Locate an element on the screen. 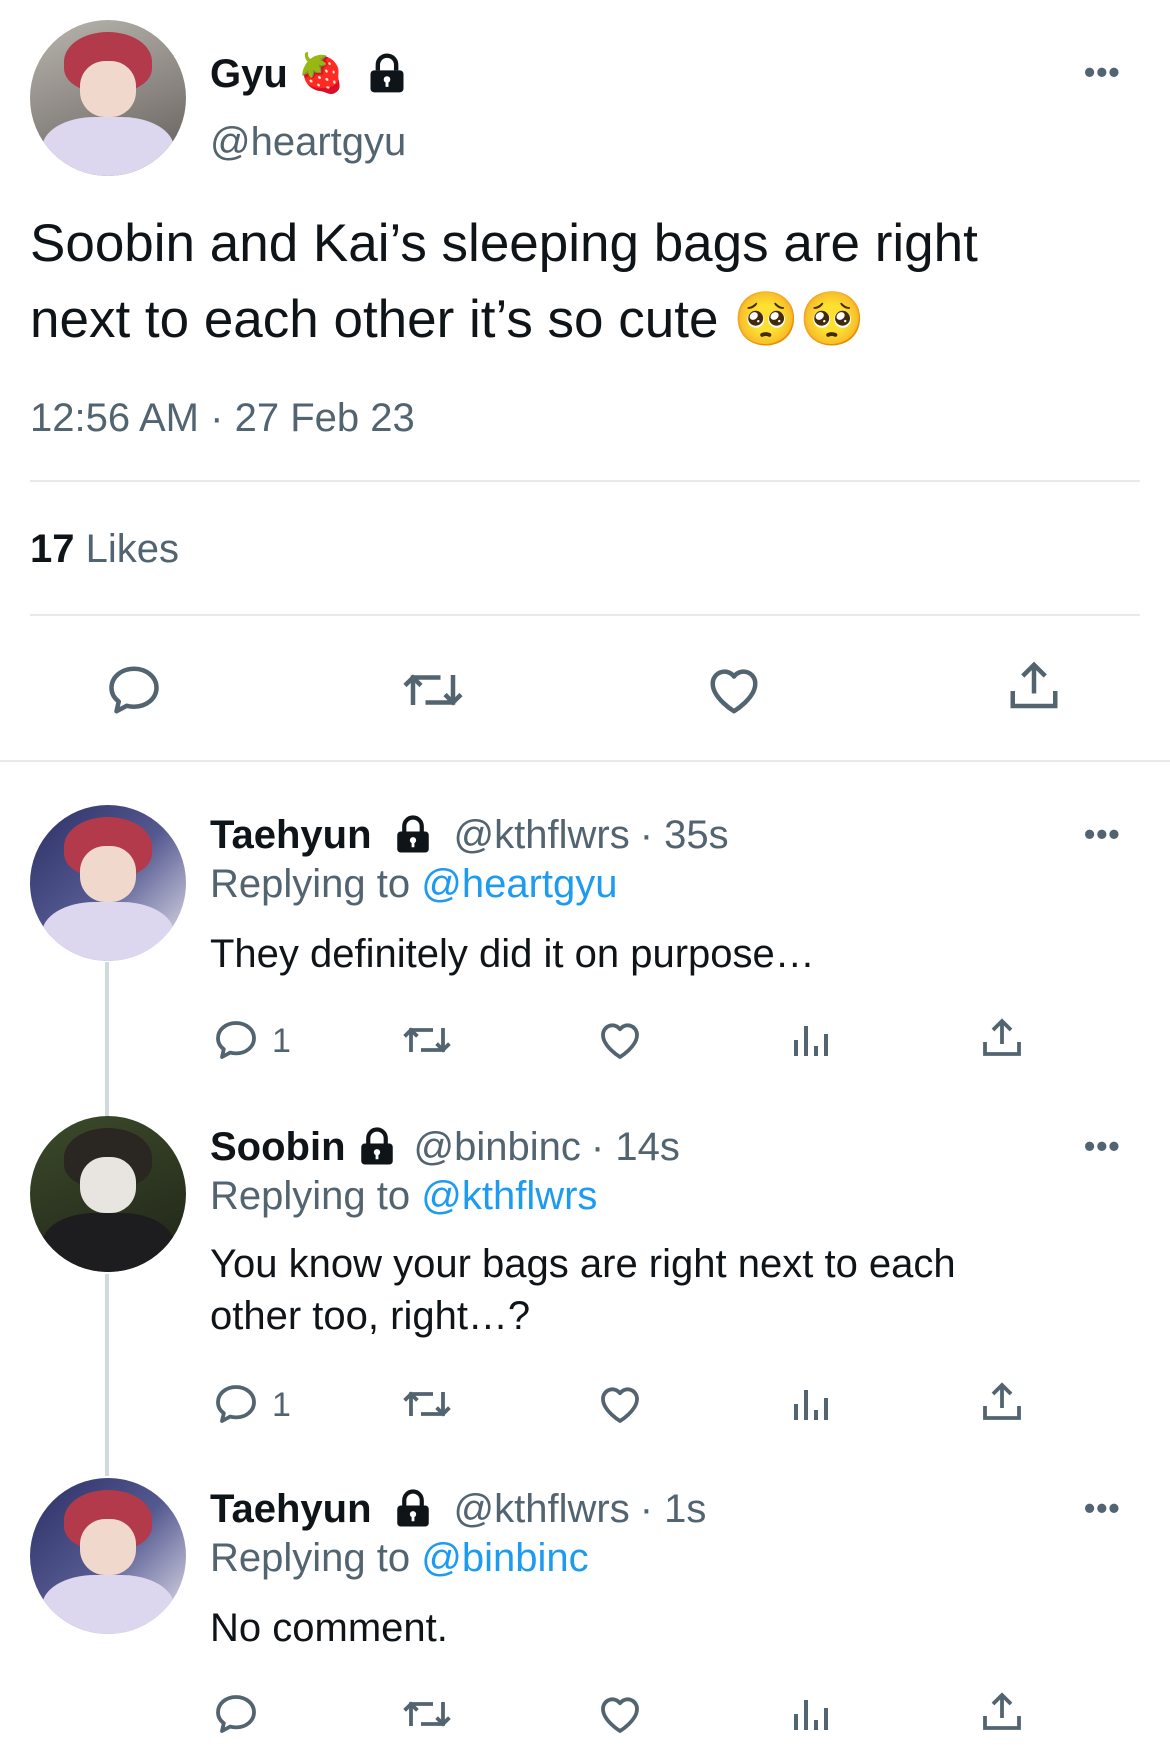 Image resolution: width=1170 pixels, height=1762 pixels. author-name: Soobin is located at coordinates (278, 1147).